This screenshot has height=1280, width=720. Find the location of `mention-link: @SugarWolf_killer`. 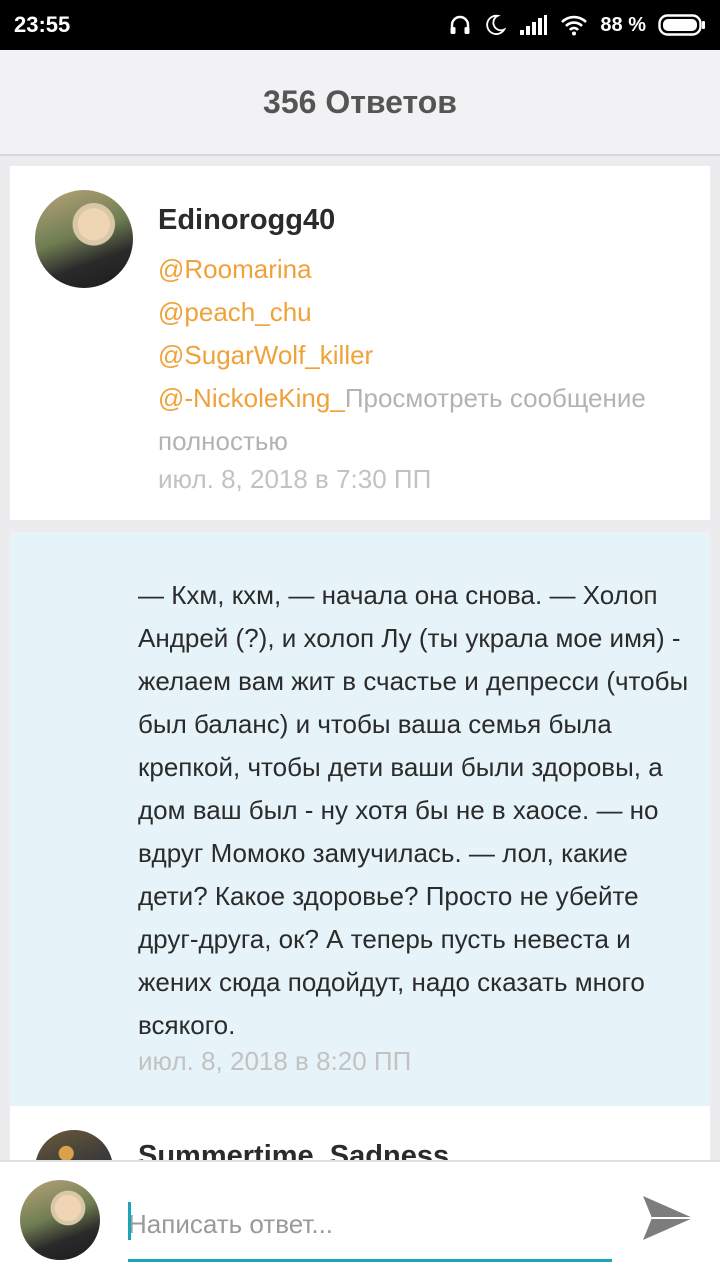

mention-link: @SugarWolf_killer is located at coordinates (430, 355).